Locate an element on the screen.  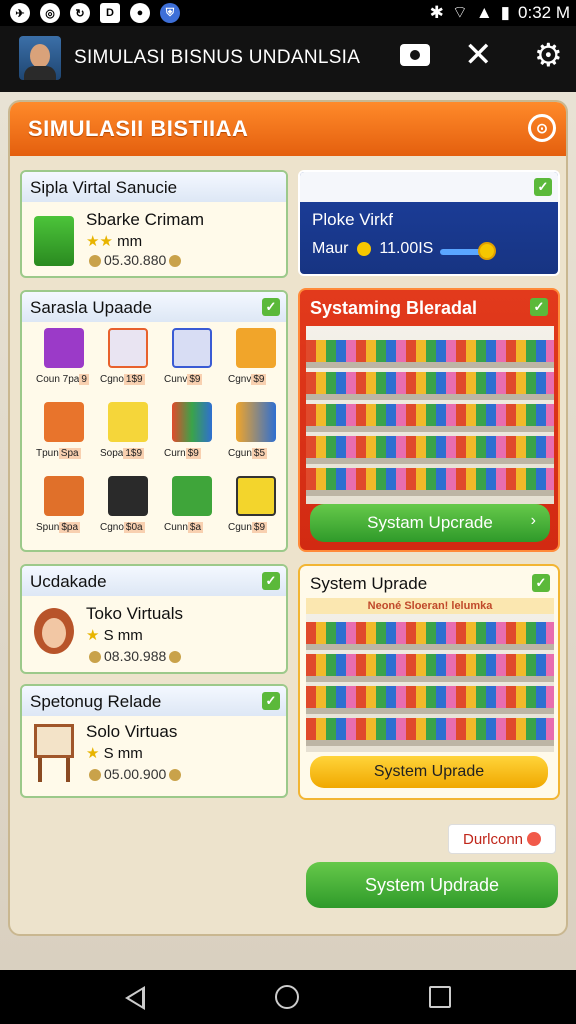
card-header: Spetonug Relade is located at coordinates (154, 701).